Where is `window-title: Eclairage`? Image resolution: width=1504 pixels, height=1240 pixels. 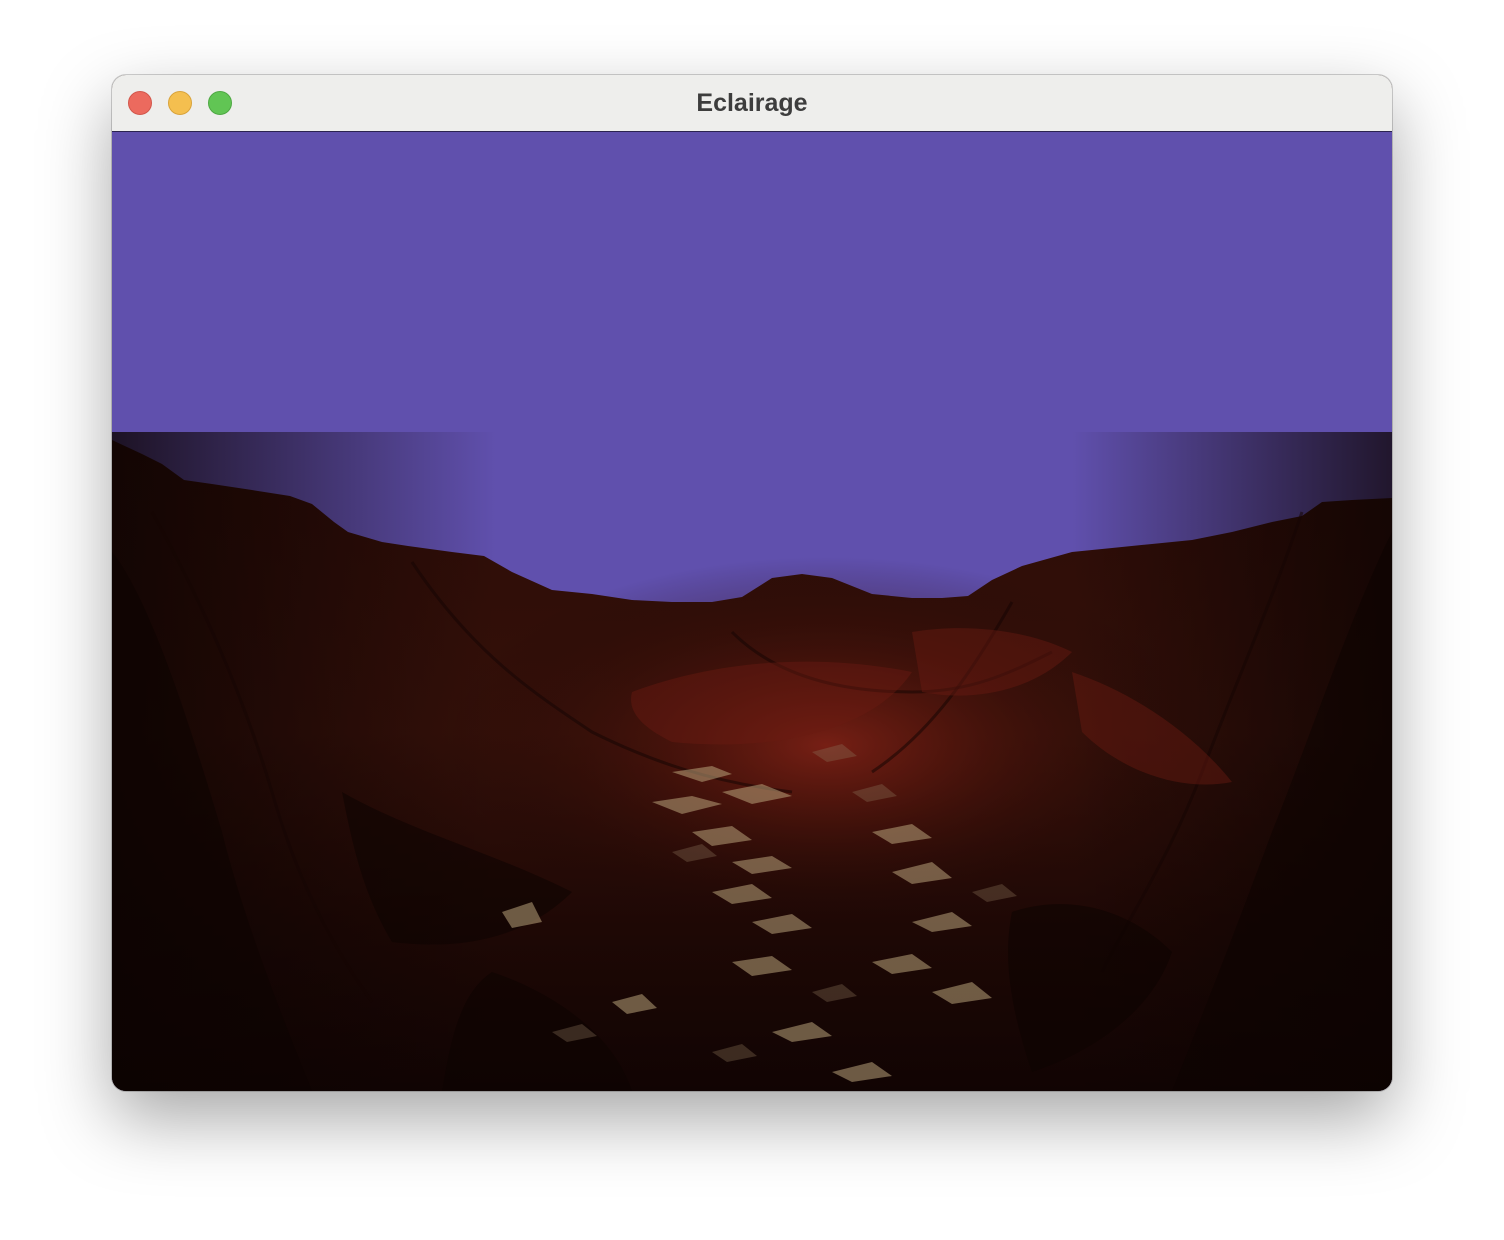 window-title: Eclairage is located at coordinates (752, 103).